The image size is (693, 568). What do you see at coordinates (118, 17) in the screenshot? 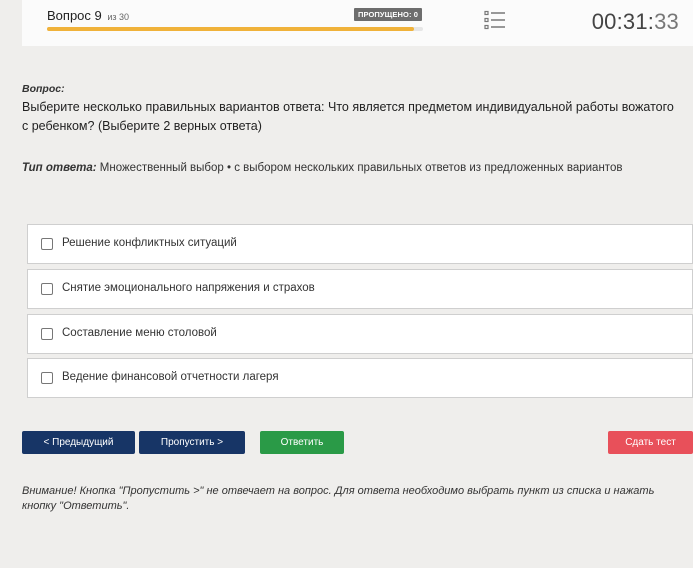
I see `question-total: из 30` at bounding box center [118, 17].